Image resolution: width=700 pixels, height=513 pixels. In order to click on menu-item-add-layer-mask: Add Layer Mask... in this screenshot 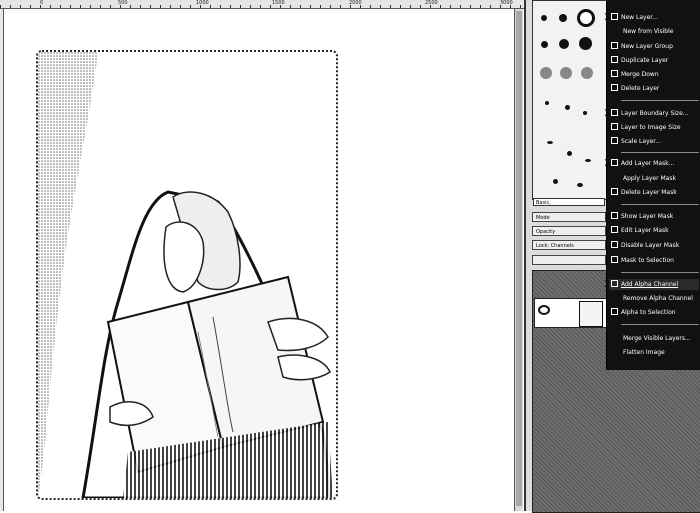, I will do `click(654, 163)`.